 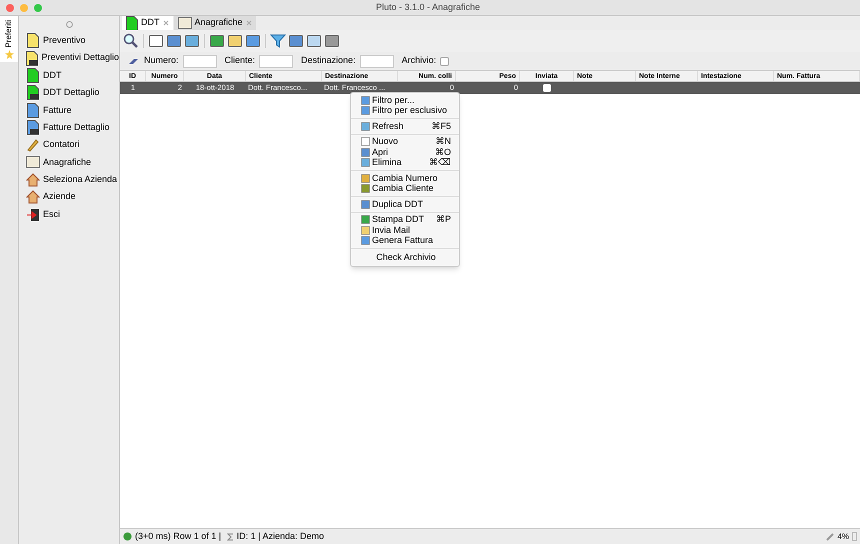 I want to click on menu-item: Refresh ⌘F5, so click(x=405, y=126).